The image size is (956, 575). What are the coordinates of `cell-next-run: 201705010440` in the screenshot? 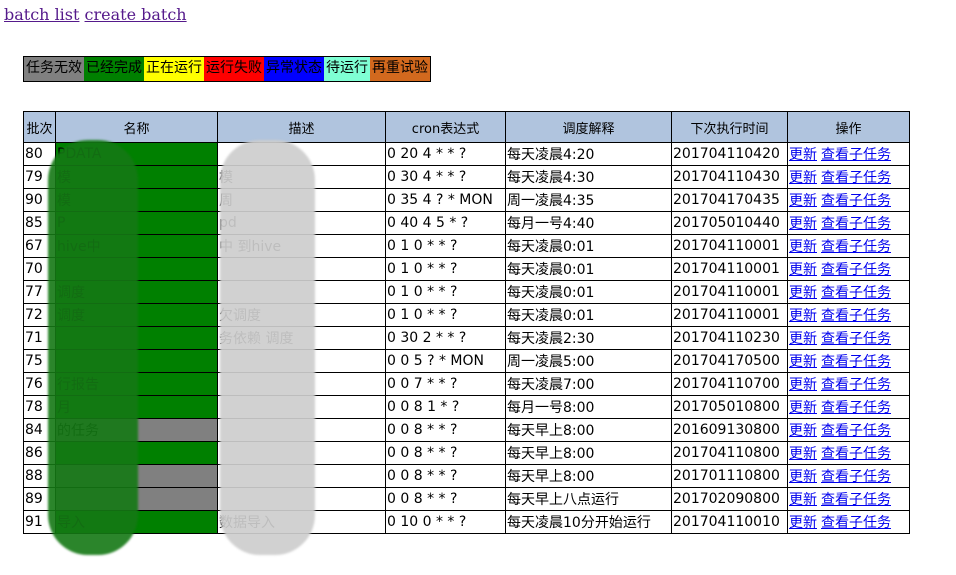 It's located at (729, 223).